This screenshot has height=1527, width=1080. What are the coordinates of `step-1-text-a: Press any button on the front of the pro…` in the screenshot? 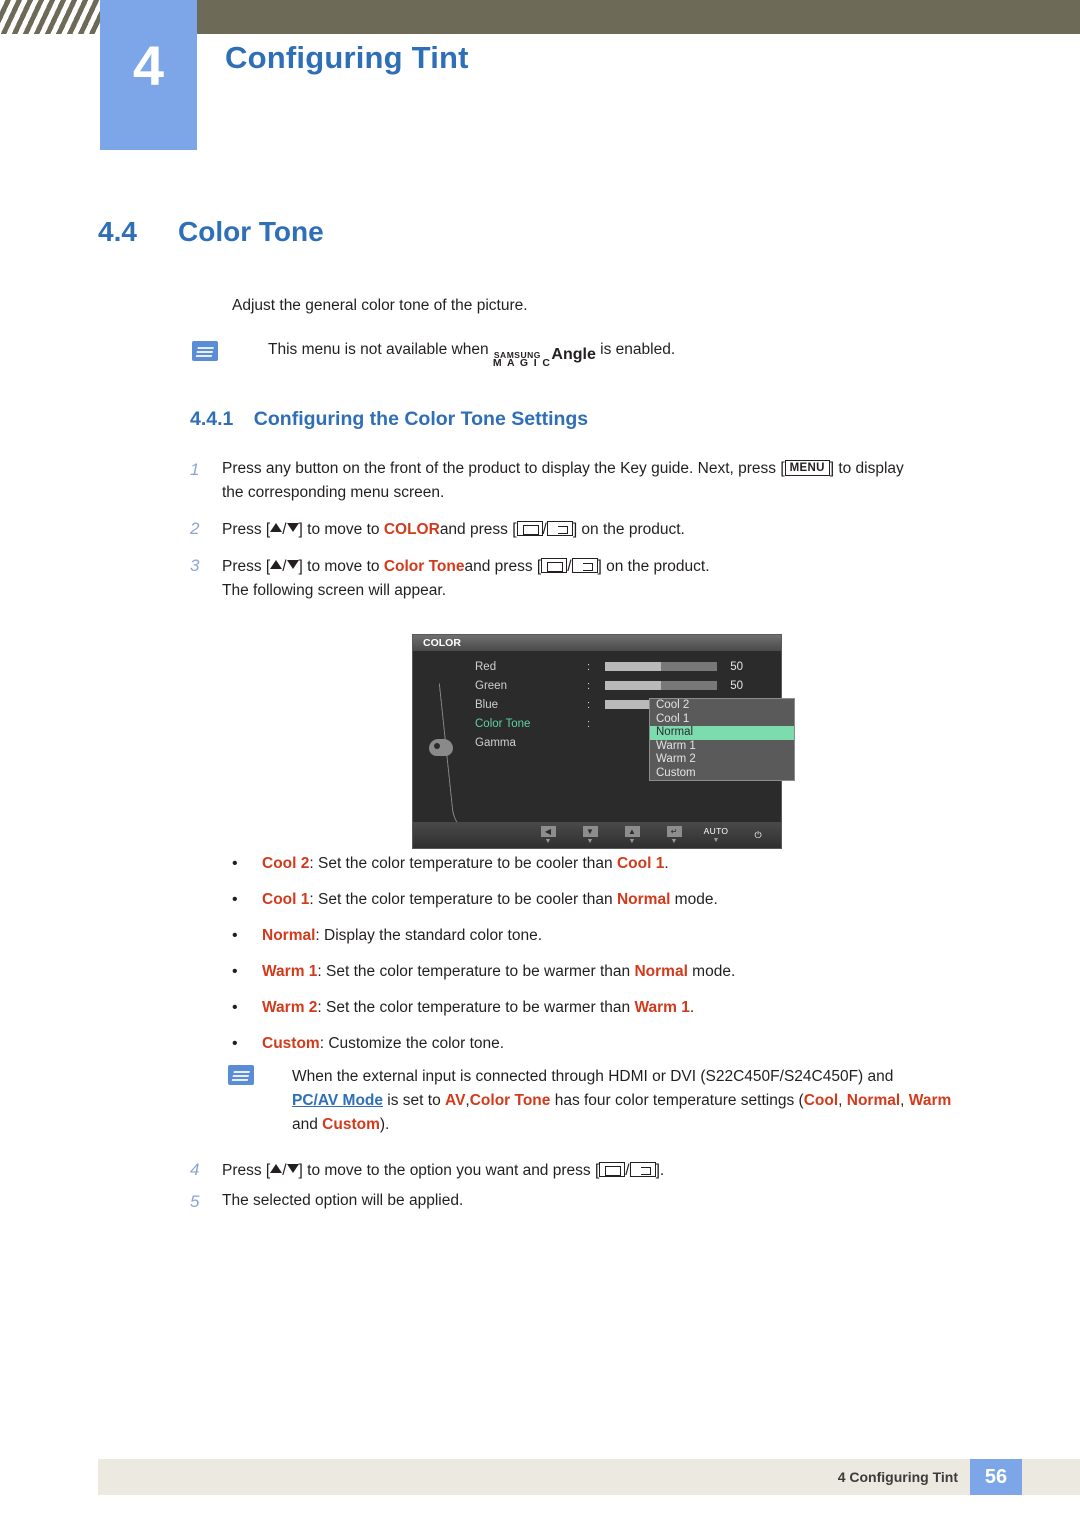 It's located at (503, 468).